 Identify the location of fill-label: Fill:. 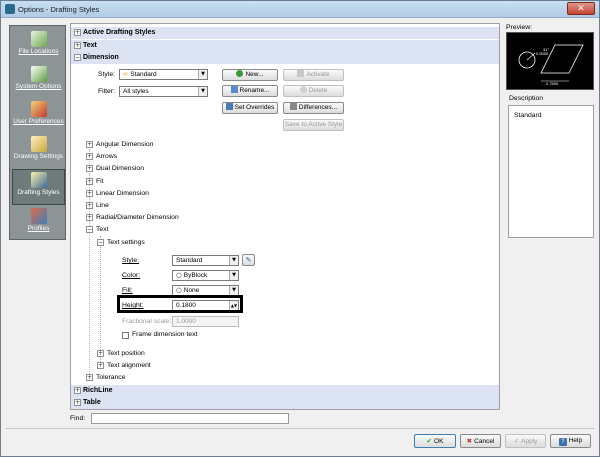
(127, 290).